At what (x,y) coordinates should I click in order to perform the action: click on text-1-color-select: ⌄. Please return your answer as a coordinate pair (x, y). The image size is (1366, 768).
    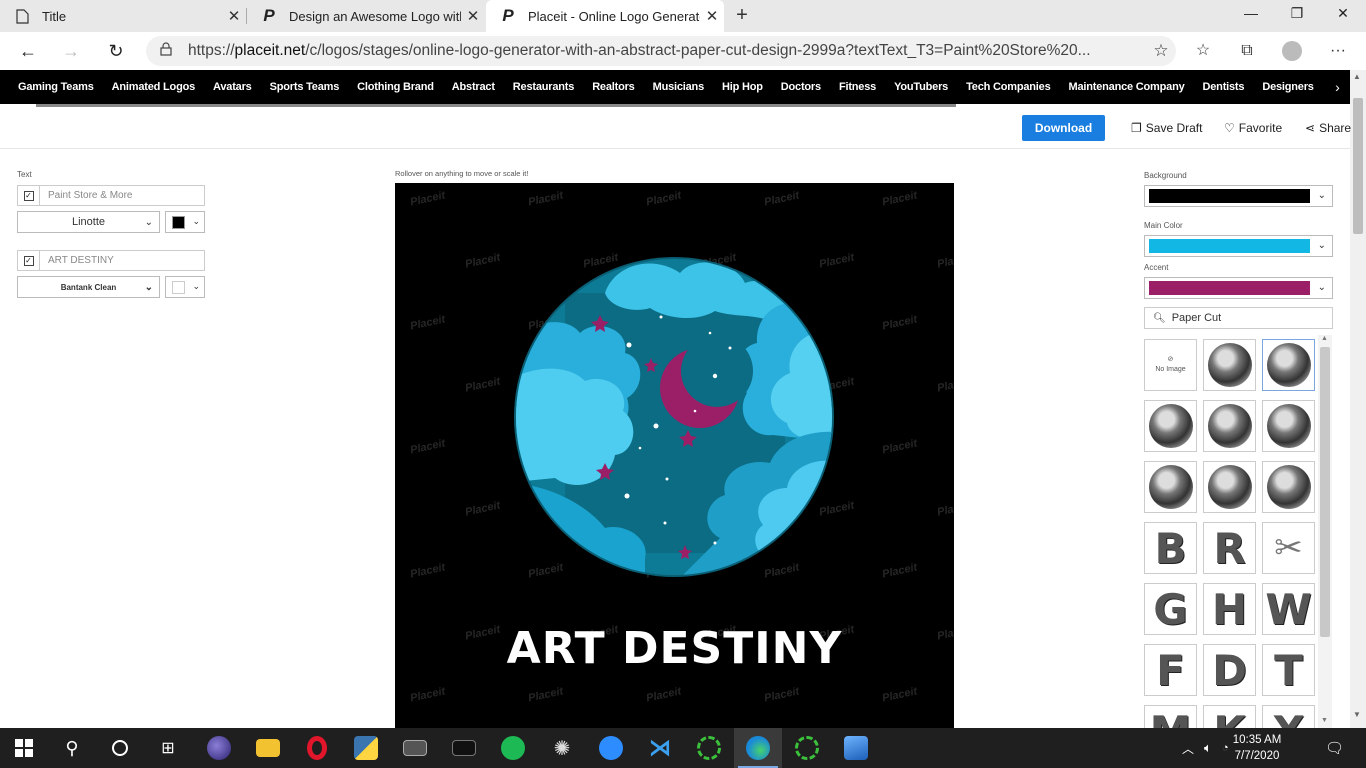
    Looking at the image, I should click on (185, 222).